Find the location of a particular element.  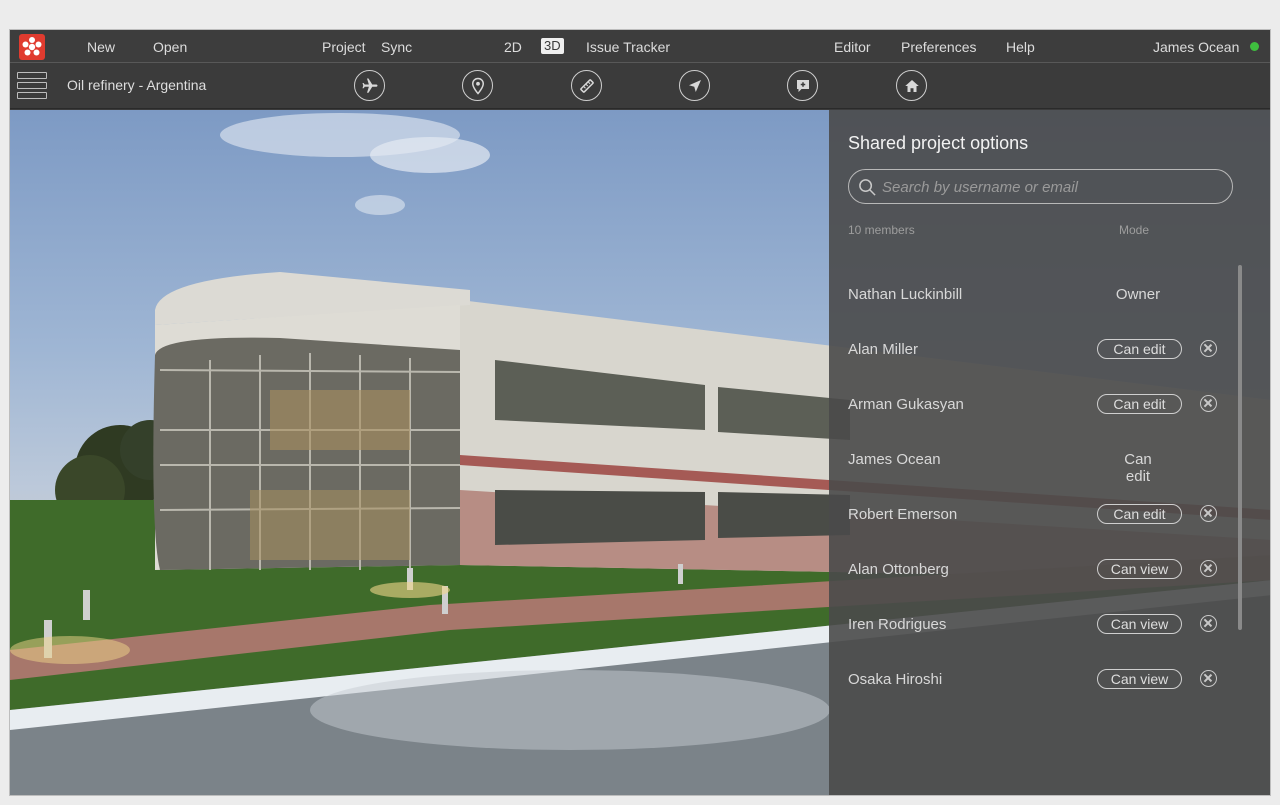

members-count: 10 members is located at coordinates (881, 230).